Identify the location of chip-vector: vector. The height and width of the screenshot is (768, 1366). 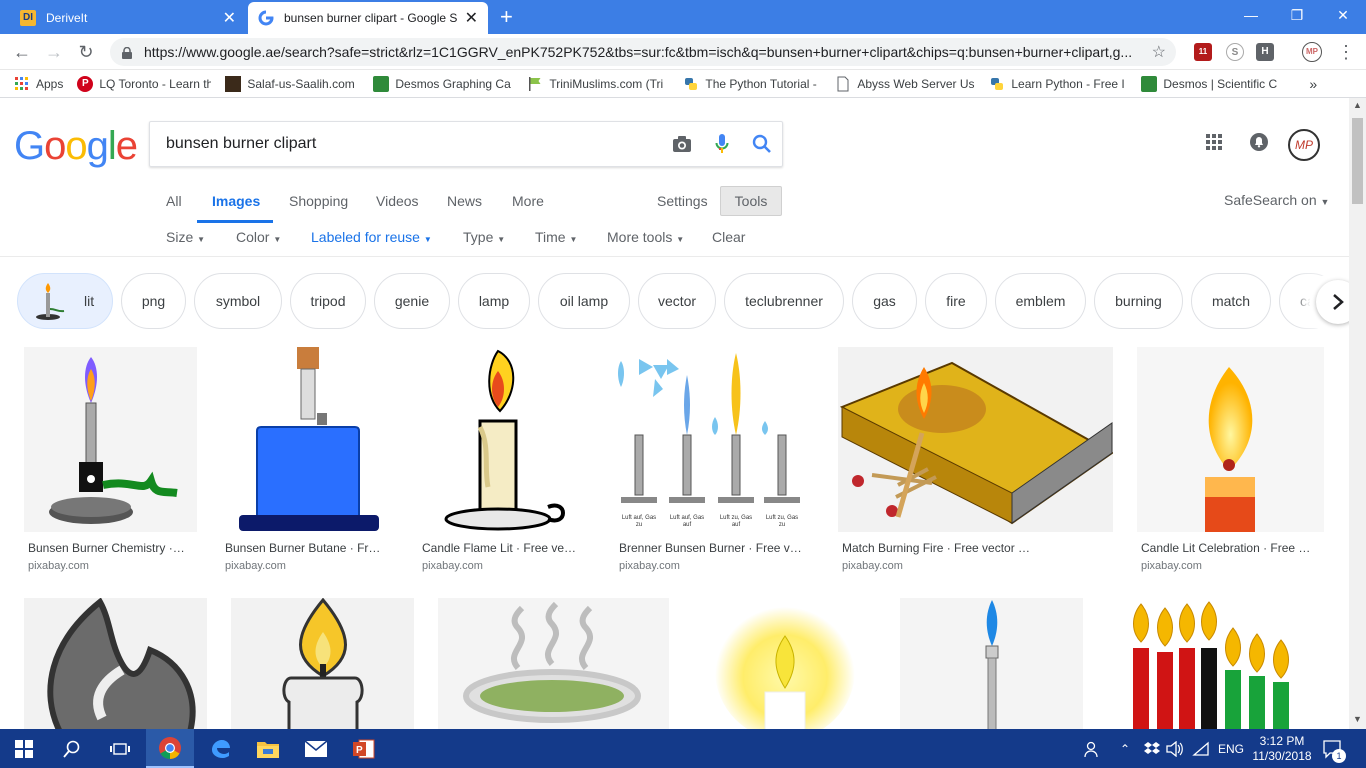
(677, 301).